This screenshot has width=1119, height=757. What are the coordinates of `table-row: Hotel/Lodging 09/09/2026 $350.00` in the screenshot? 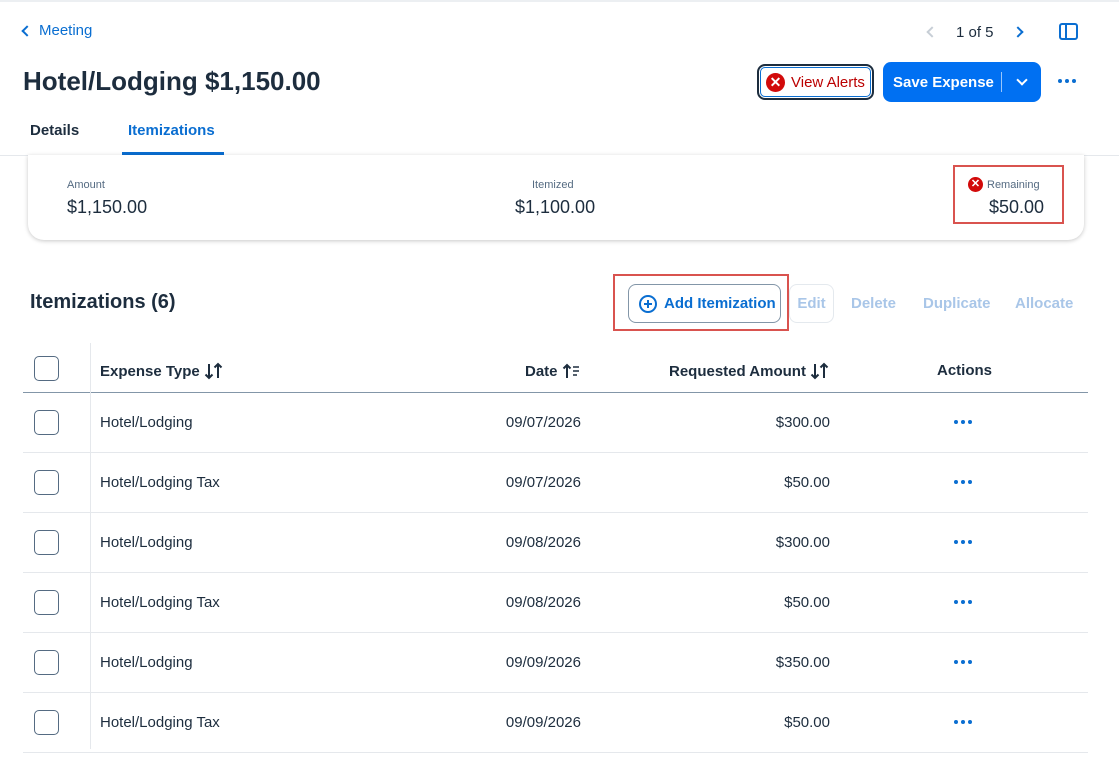 It's located at (555, 663).